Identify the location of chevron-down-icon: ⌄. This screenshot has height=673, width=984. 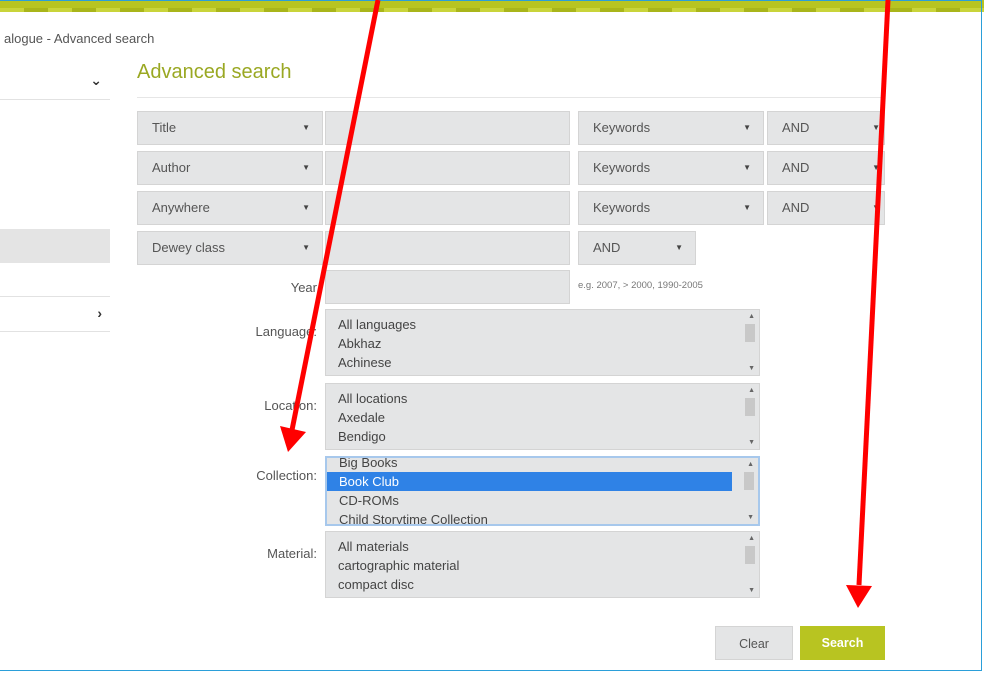
(96, 80).